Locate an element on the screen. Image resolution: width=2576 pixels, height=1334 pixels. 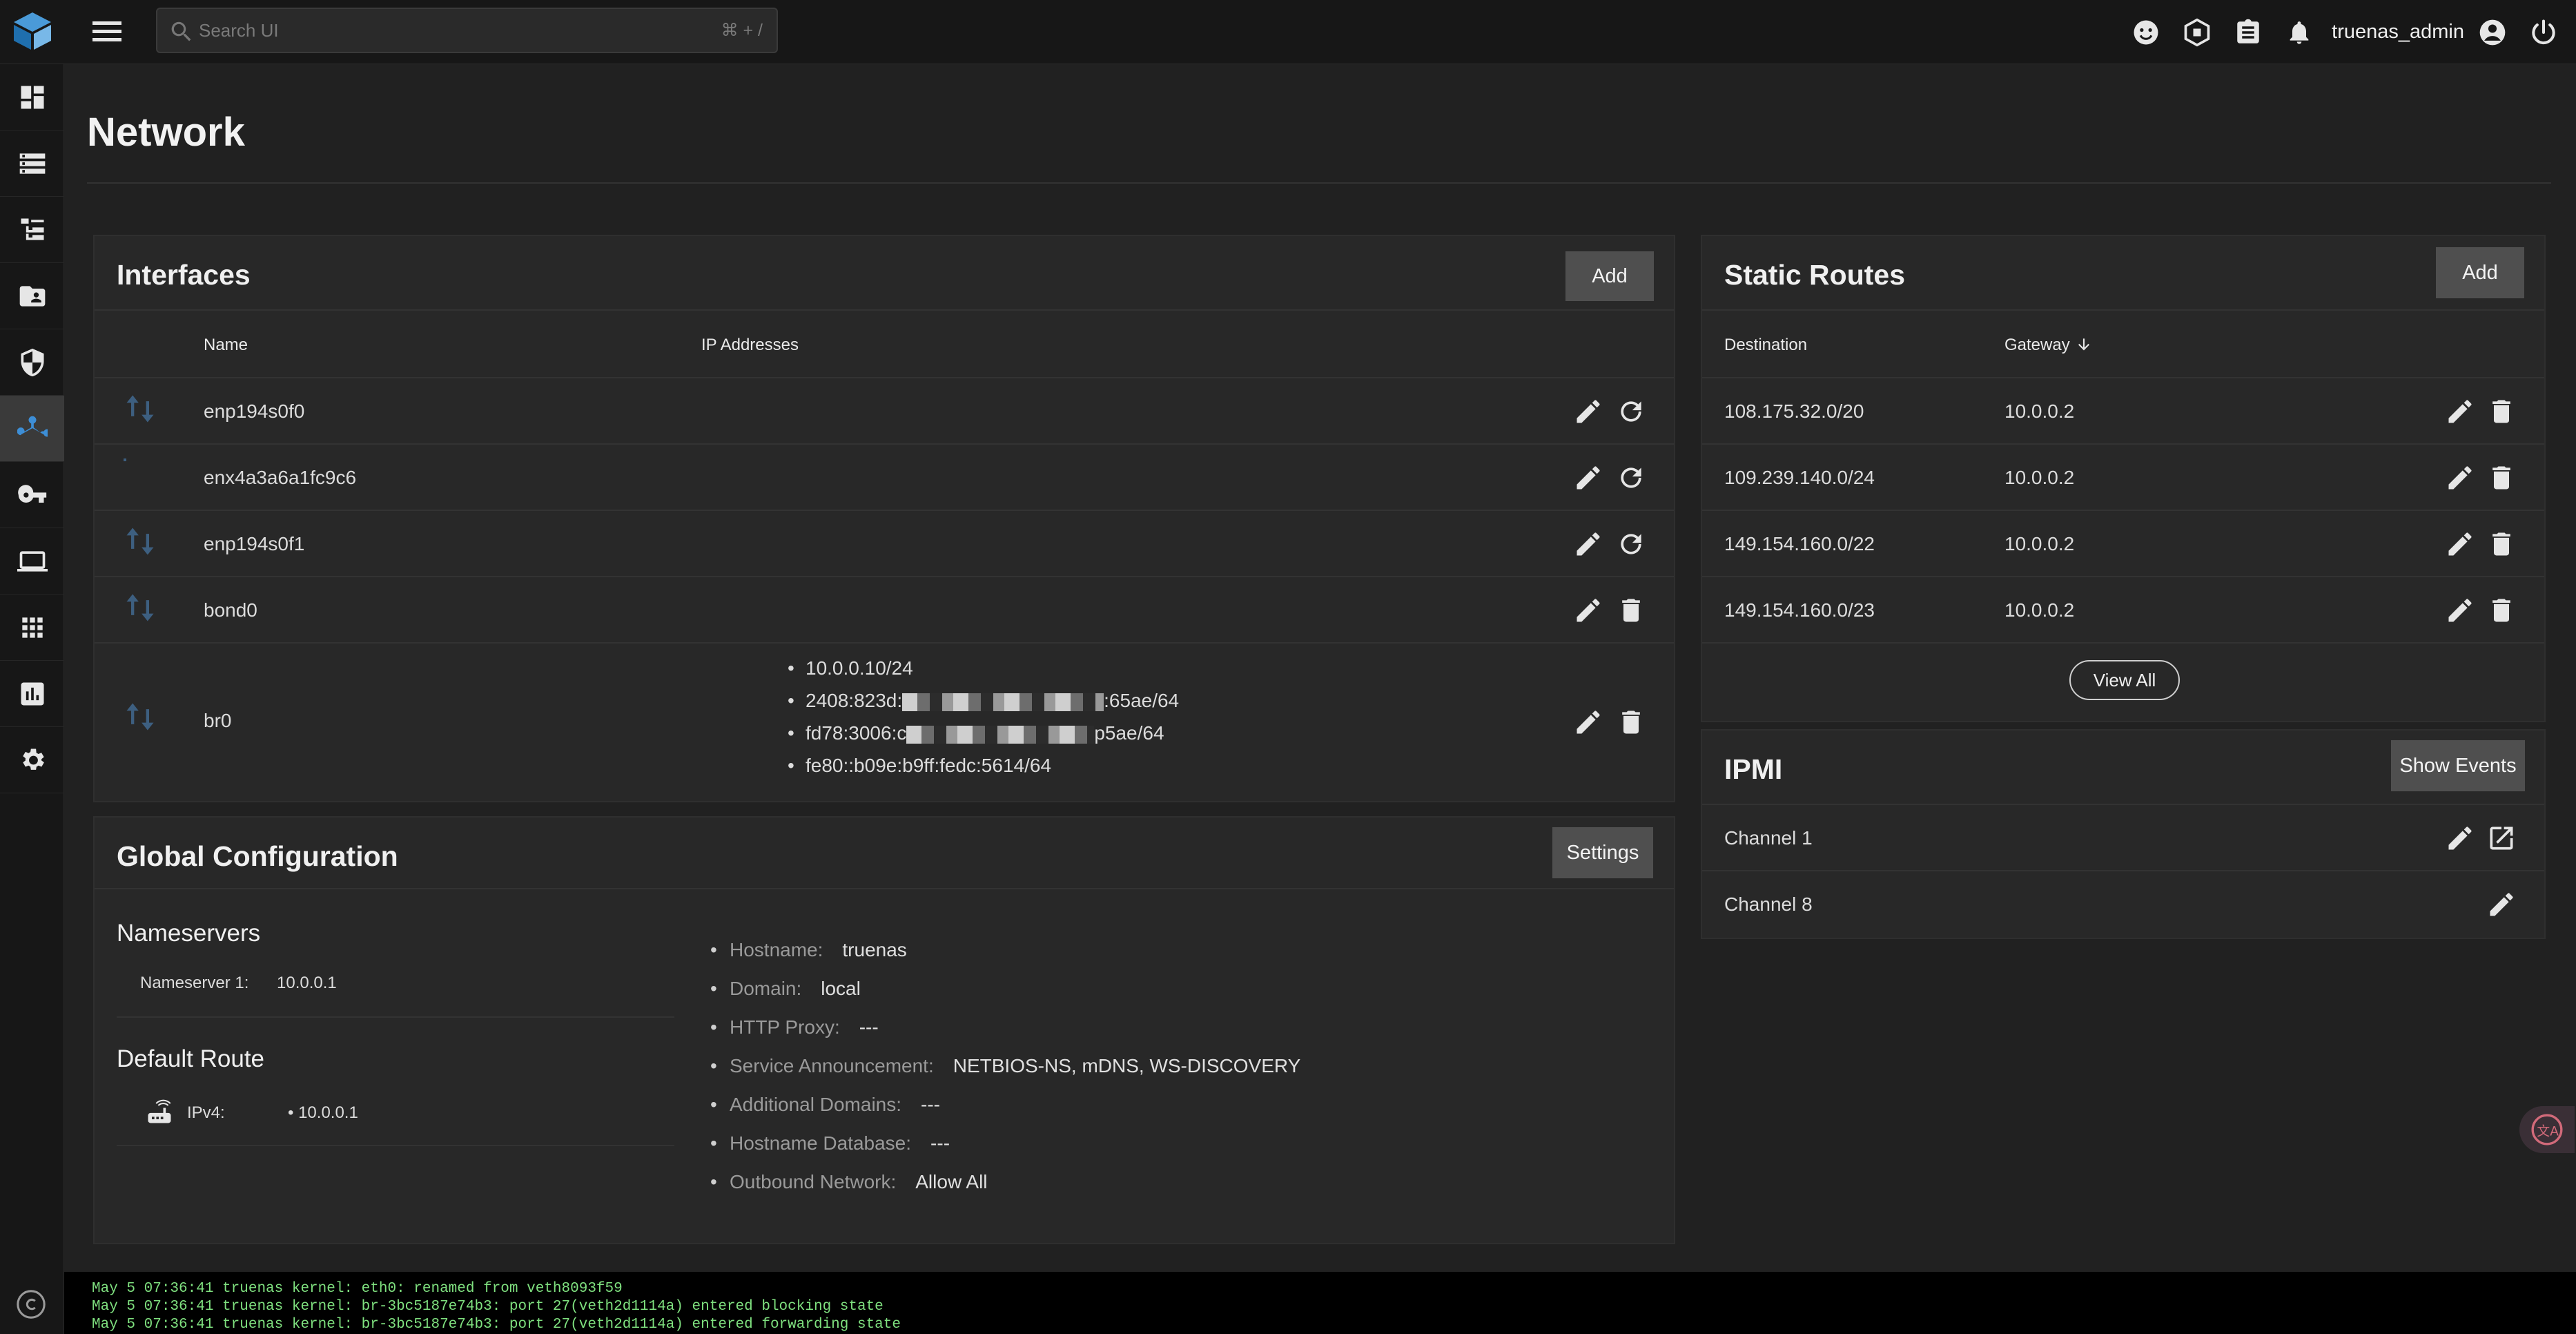
translate-icon: 文A is located at coordinates (2547, 1129).